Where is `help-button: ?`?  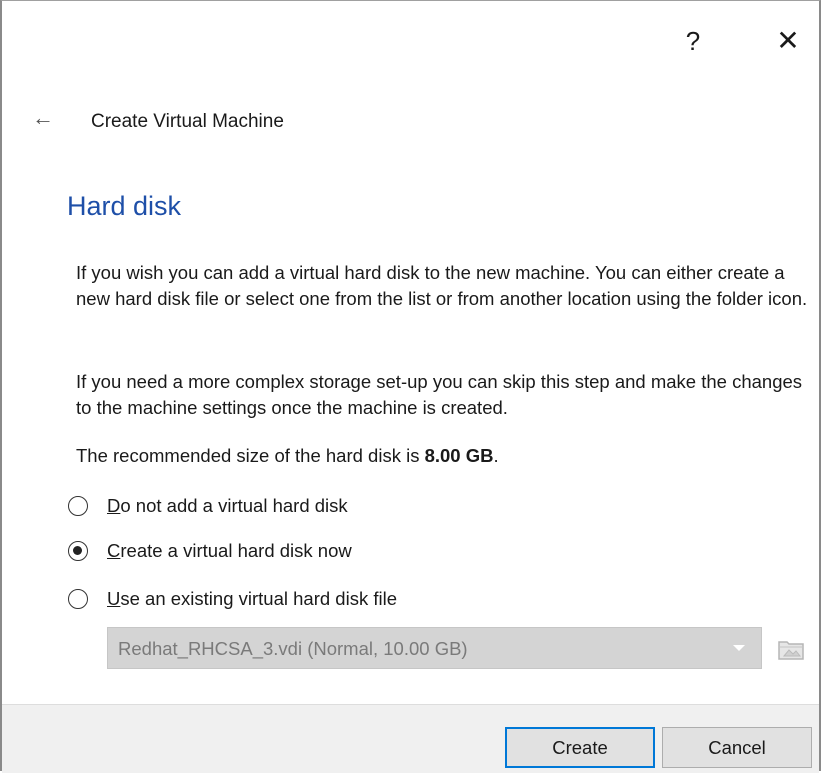 help-button: ? is located at coordinates (693, 41).